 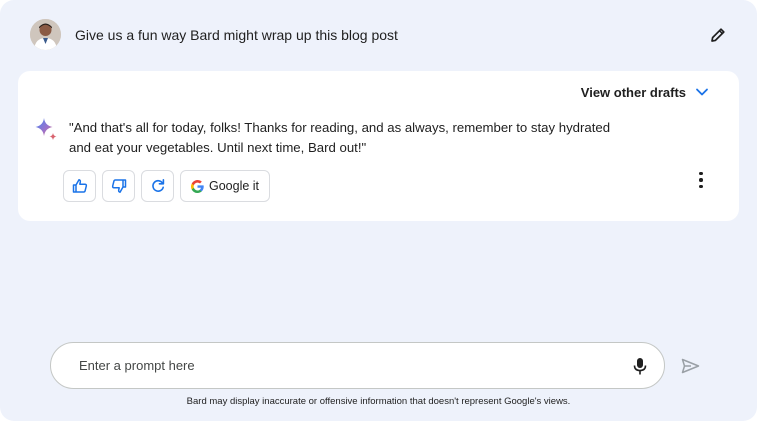 I want to click on thumbs-down-button, so click(x=118, y=186).